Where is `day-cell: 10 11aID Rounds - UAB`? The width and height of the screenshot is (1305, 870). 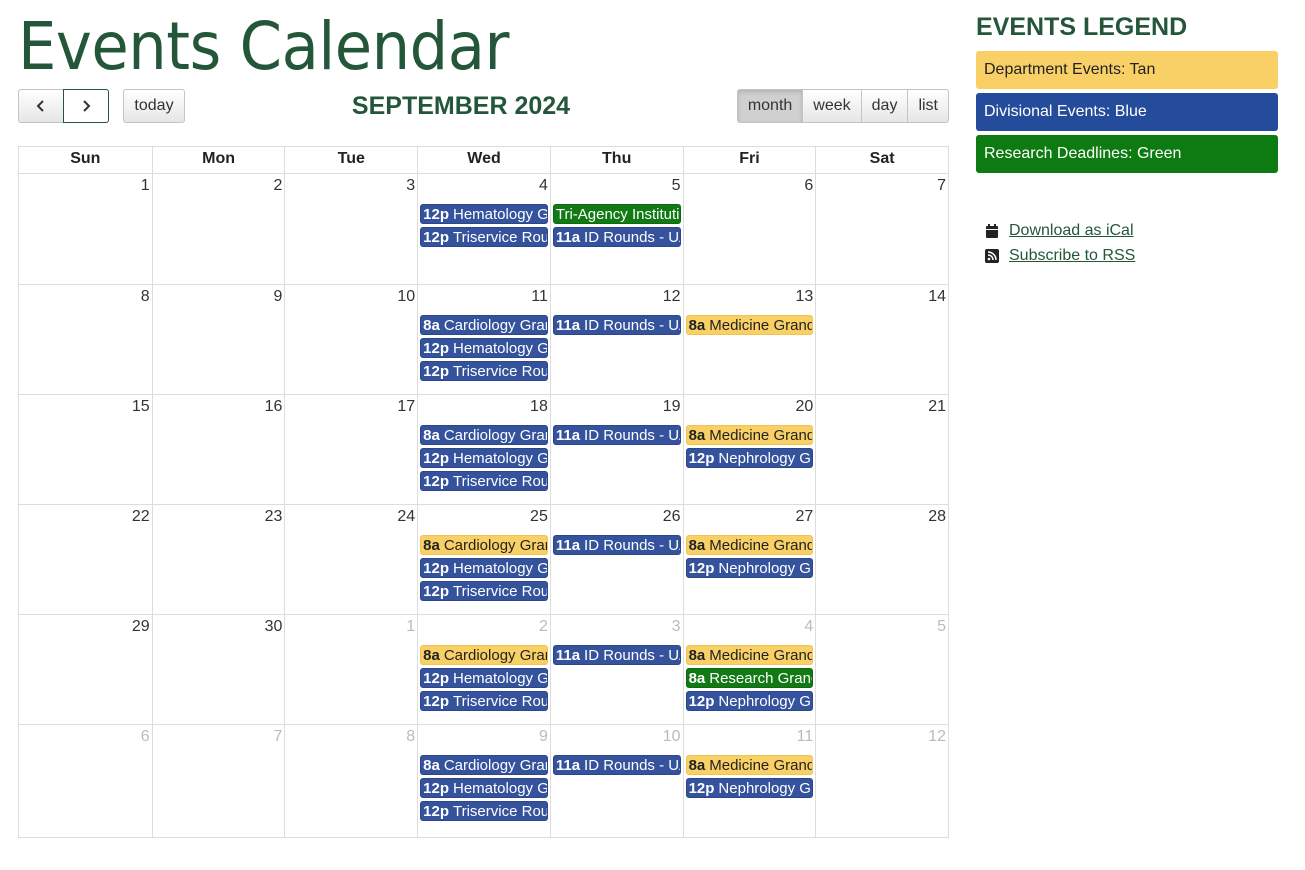
day-cell: 10 11aID Rounds - UAB is located at coordinates (616, 781).